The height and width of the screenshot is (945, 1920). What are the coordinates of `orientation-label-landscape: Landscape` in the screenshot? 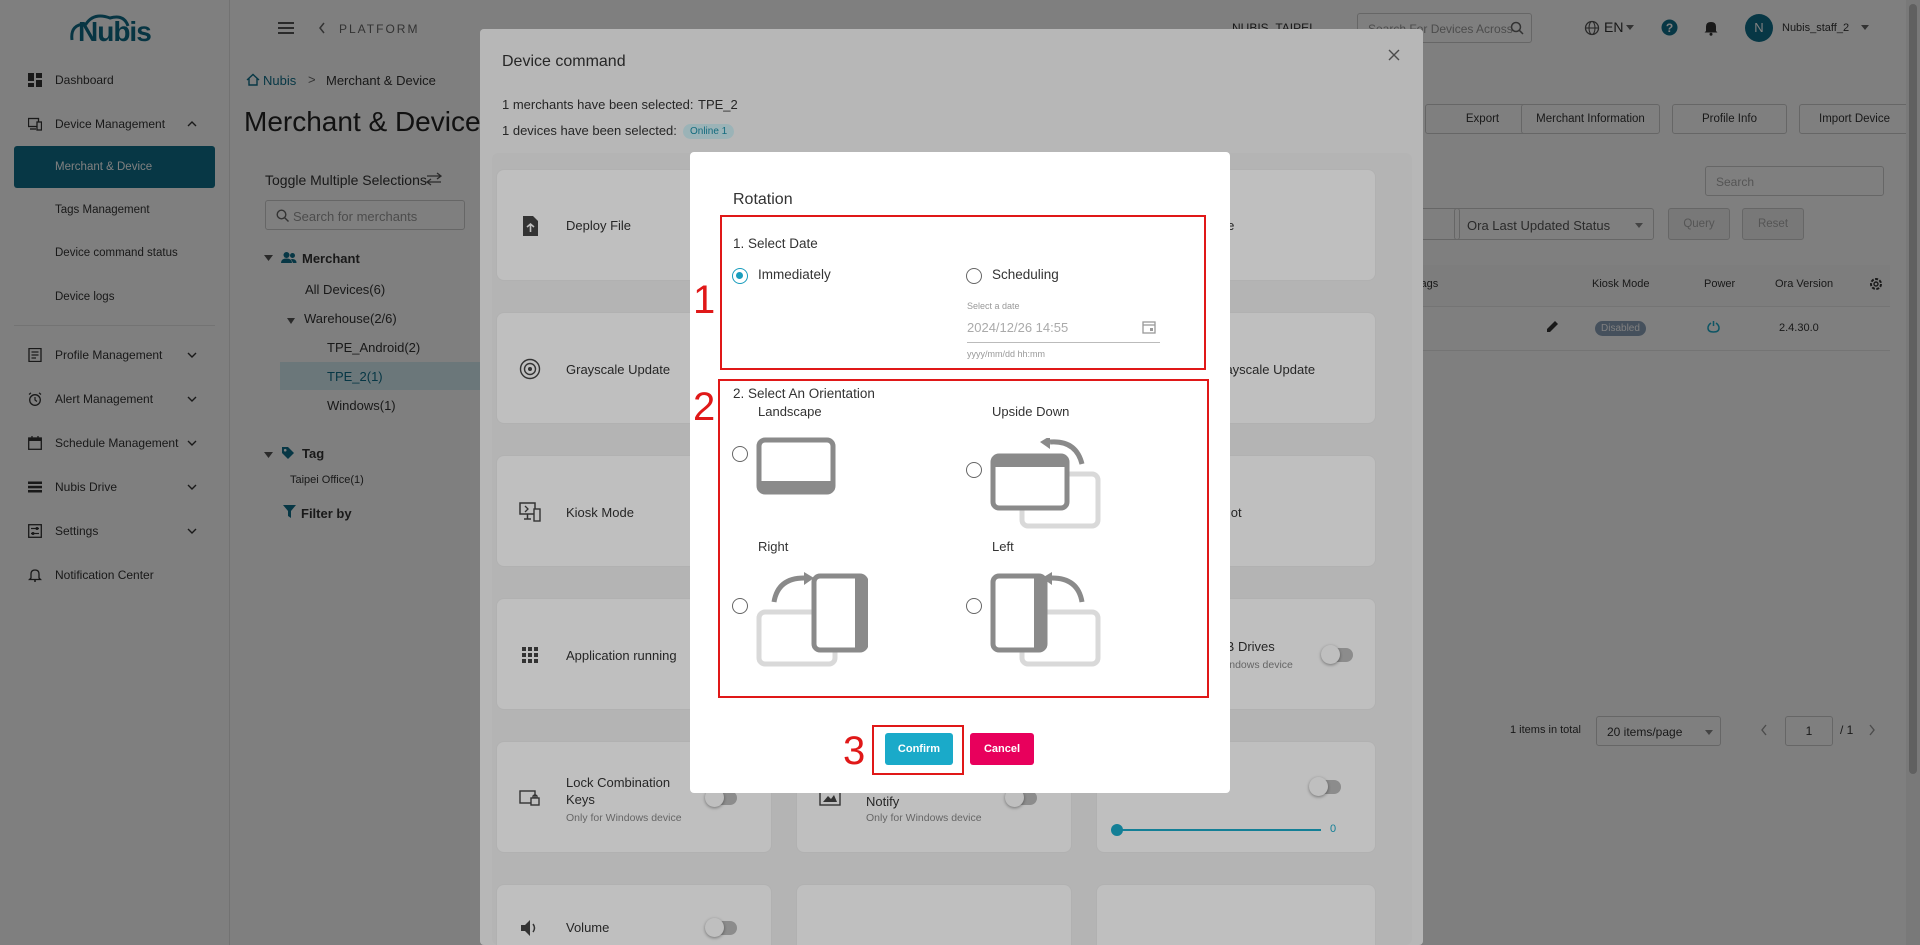 It's located at (790, 411).